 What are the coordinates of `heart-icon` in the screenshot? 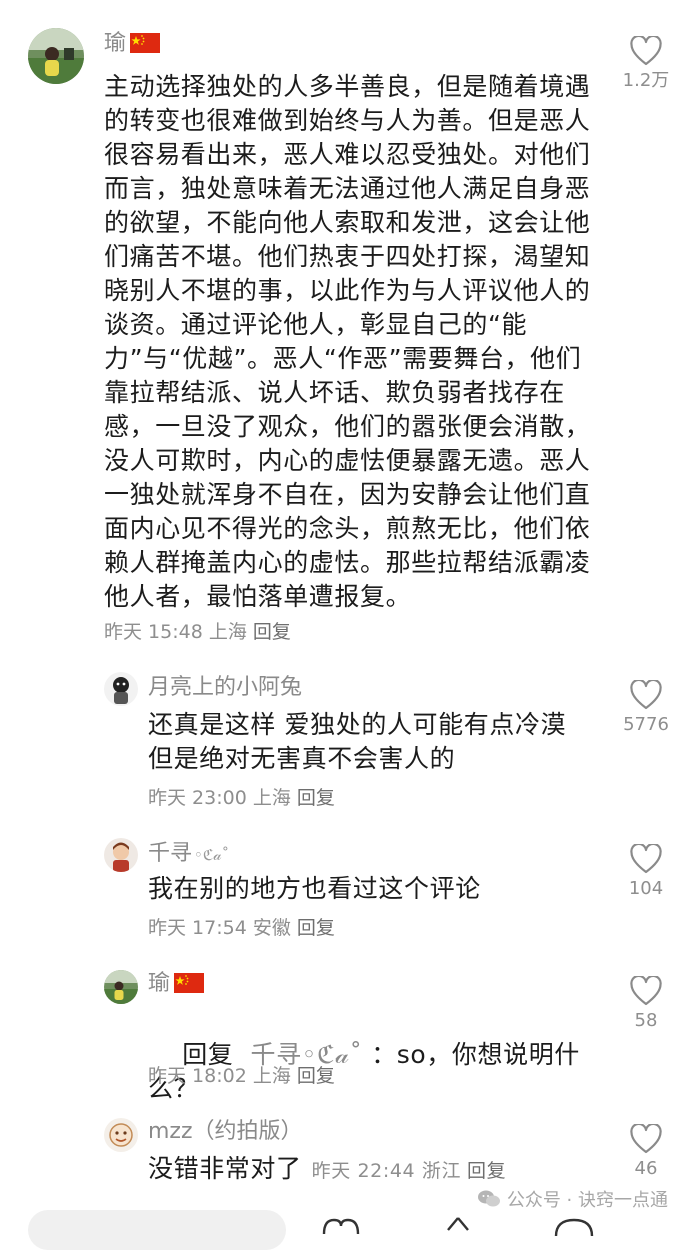 It's located at (341, 1226).